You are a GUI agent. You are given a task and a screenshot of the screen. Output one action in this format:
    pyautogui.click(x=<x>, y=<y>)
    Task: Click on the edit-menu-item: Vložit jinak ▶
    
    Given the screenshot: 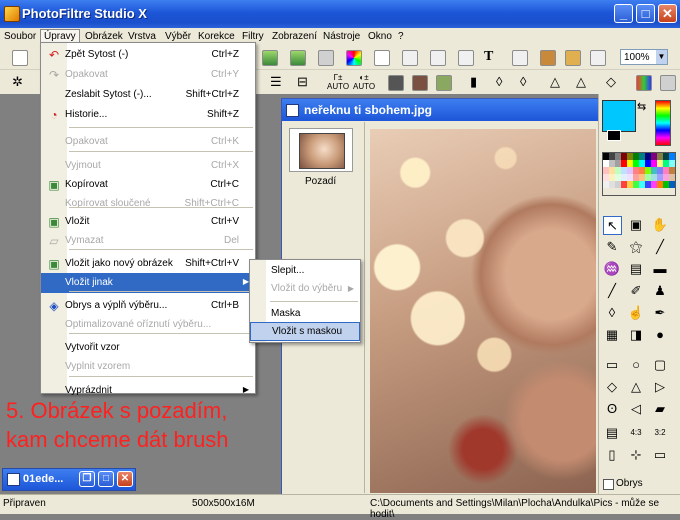 What is the action you would take?
    pyautogui.click(x=148, y=283)
    